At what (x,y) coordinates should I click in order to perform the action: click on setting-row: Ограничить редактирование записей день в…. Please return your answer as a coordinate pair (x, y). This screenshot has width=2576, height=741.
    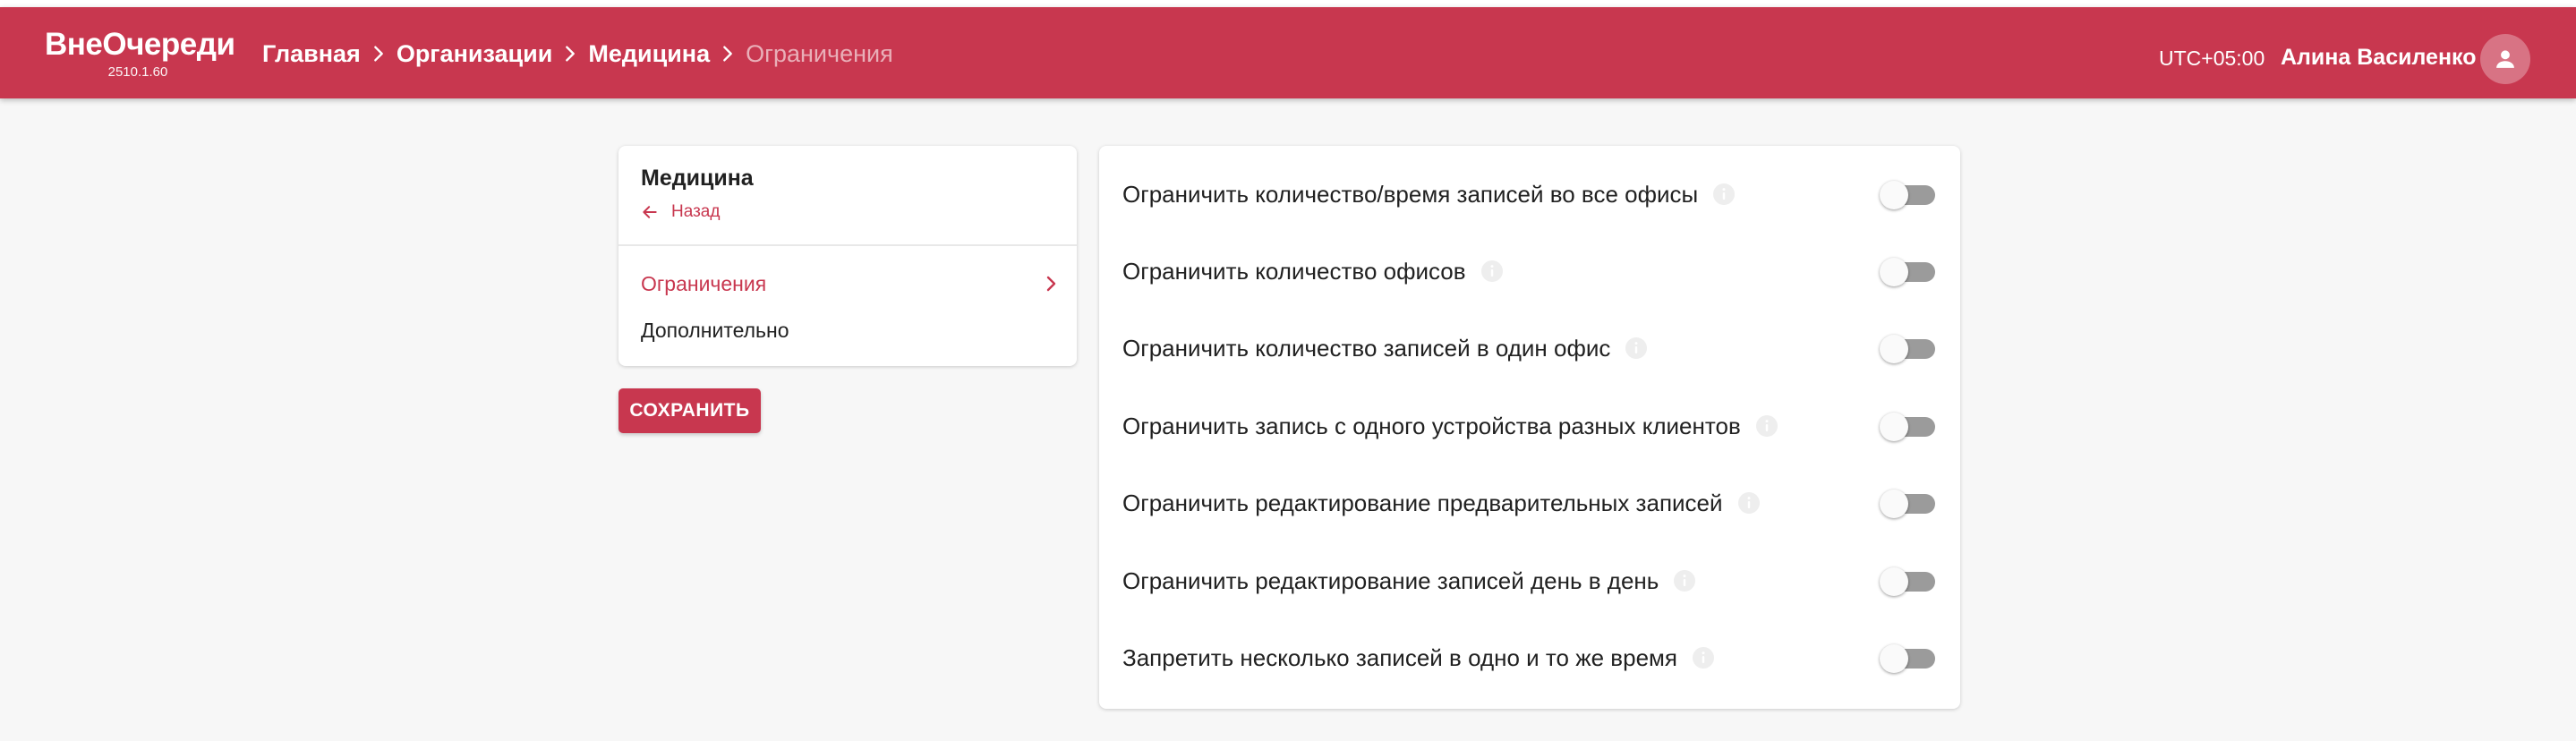
    Looking at the image, I should click on (1529, 581).